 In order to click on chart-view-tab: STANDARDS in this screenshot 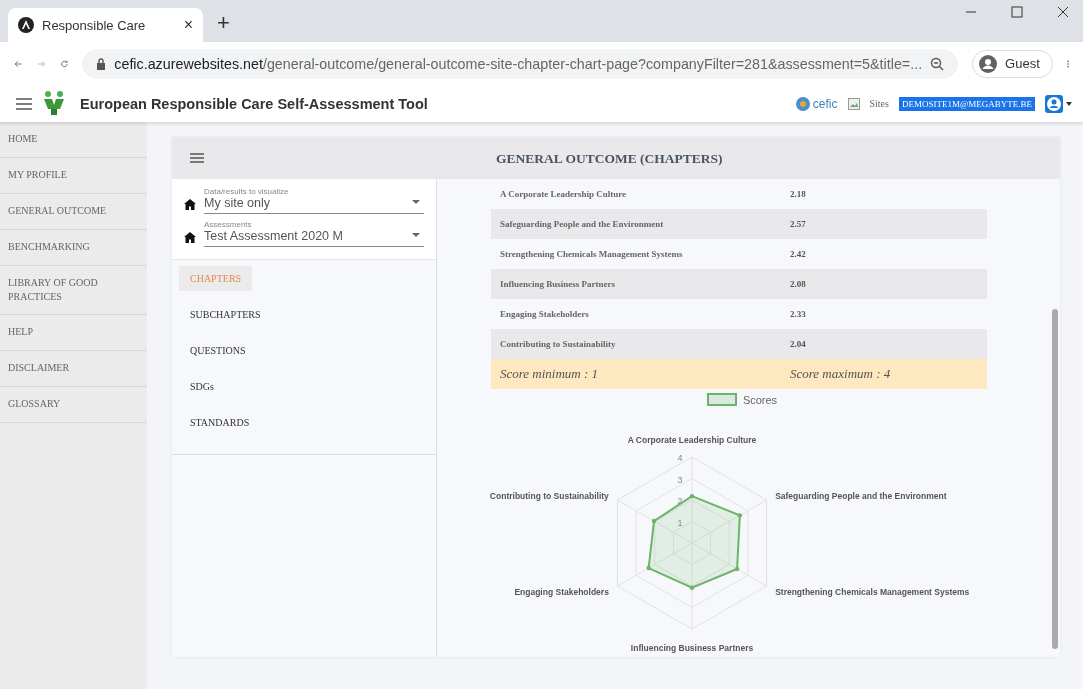, I will do `click(220, 422)`.